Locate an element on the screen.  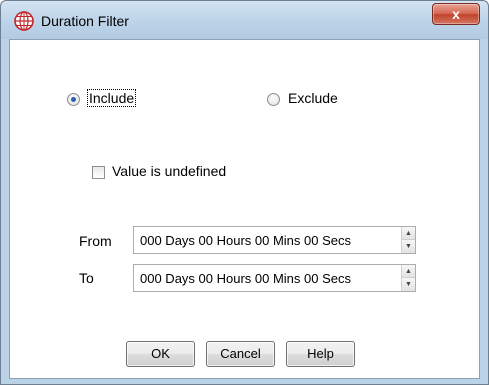
to-label: To is located at coordinates (86, 278).